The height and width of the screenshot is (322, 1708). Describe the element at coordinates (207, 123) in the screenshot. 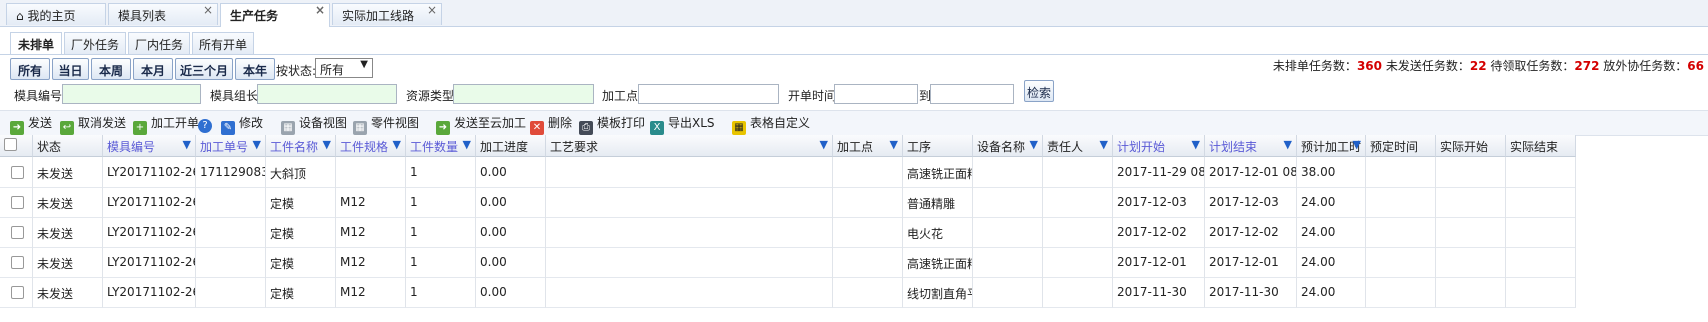

I see `help-button: ?` at that location.